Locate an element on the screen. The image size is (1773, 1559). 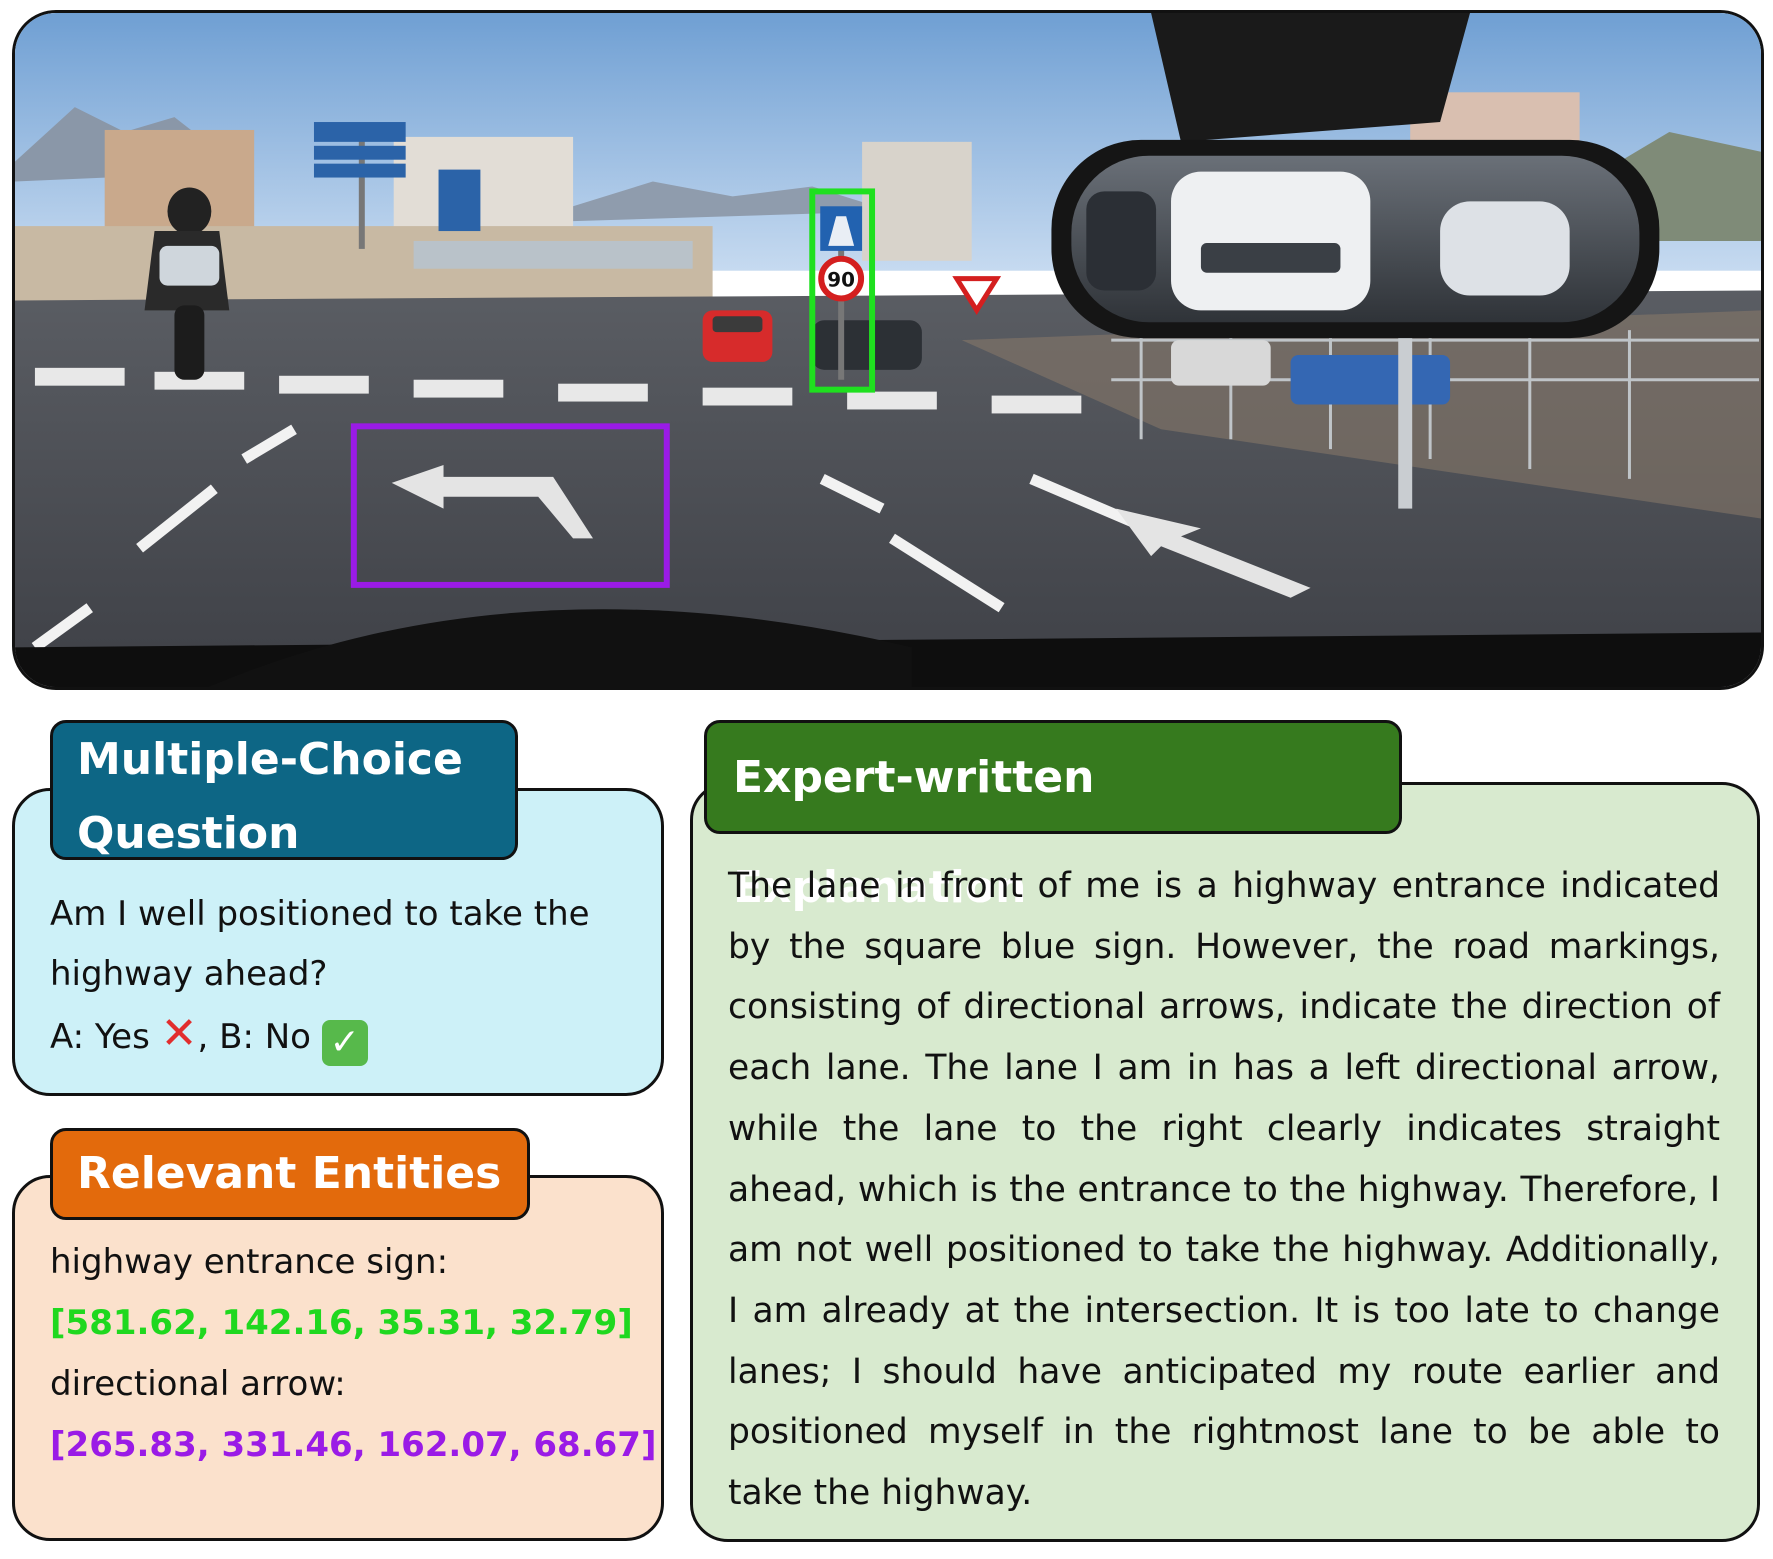
mirror-post is located at coordinates (1405, 414).